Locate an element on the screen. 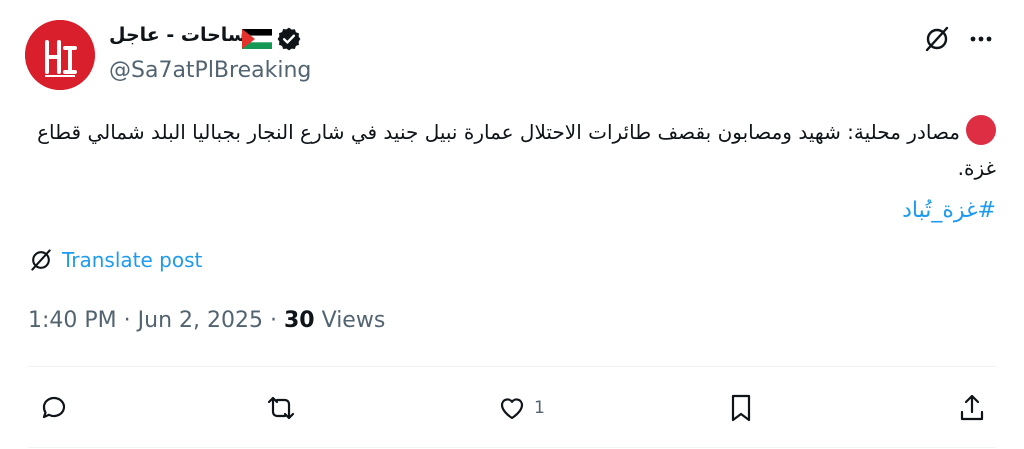 The height and width of the screenshot is (449, 1024). reply-icon is located at coordinates (54, 407).